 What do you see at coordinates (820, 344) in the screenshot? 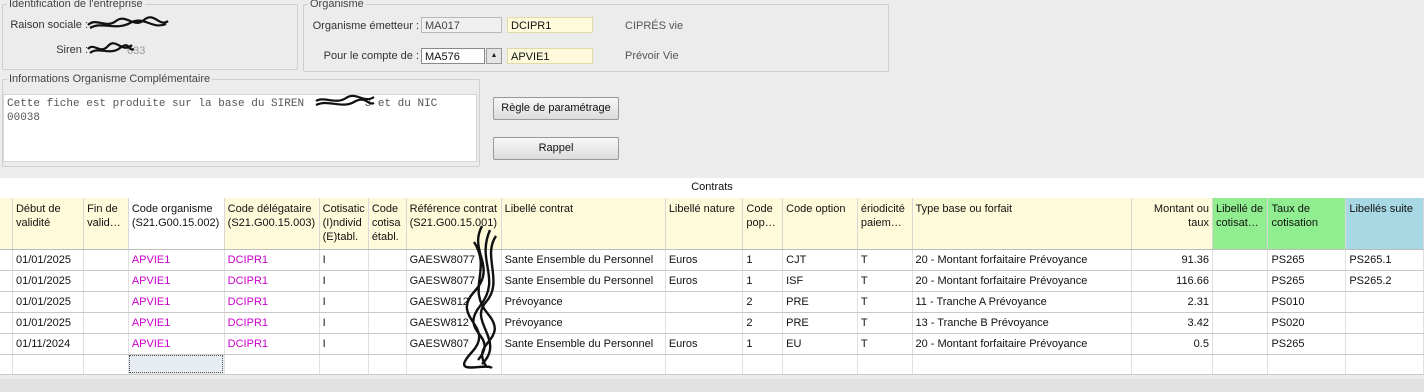
I see `table-cell: EU` at bounding box center [820, 344].